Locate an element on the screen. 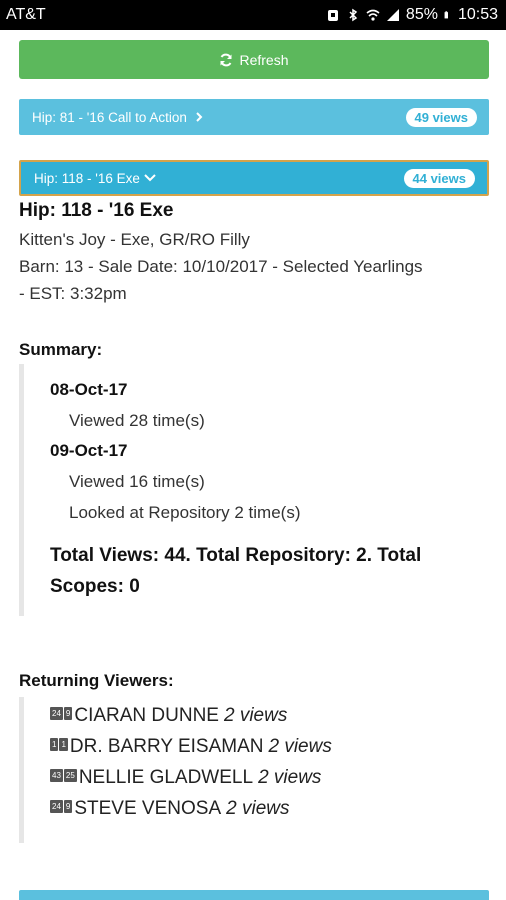  hip-item-label: Hip: 81 - '16 Call to Action is located at coordinates (118, 117).